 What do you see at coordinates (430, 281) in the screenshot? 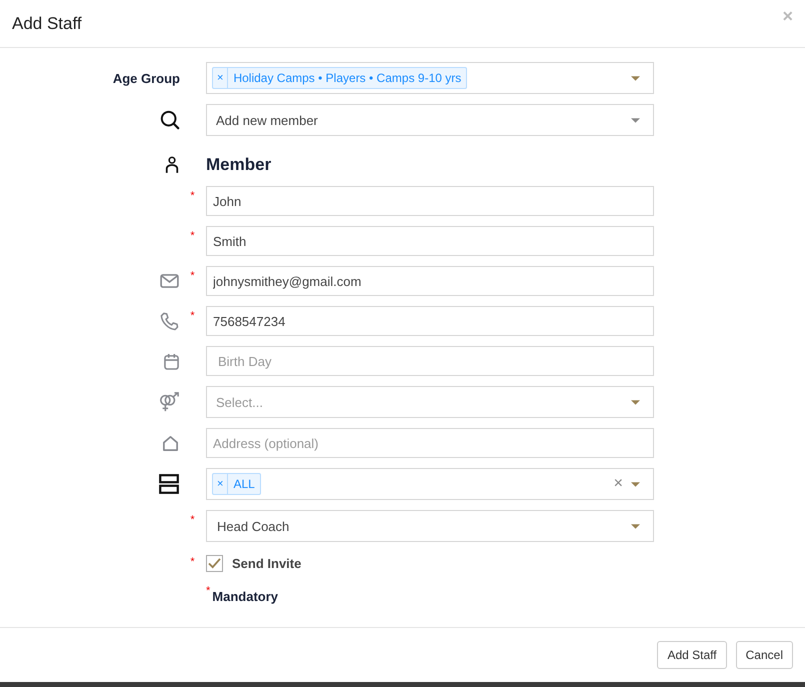
I see `input-field: johnysmithey@gmail.com` at bounding box center [430, 281].